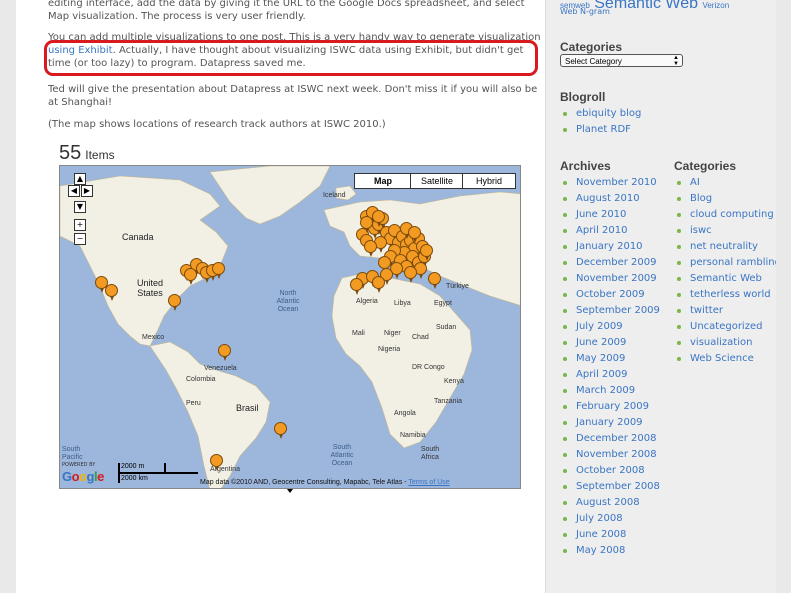  Describe the element at coordinates (618, 114) in the screenshot. I see `blogroll-link: ebiquity blog` at that location.